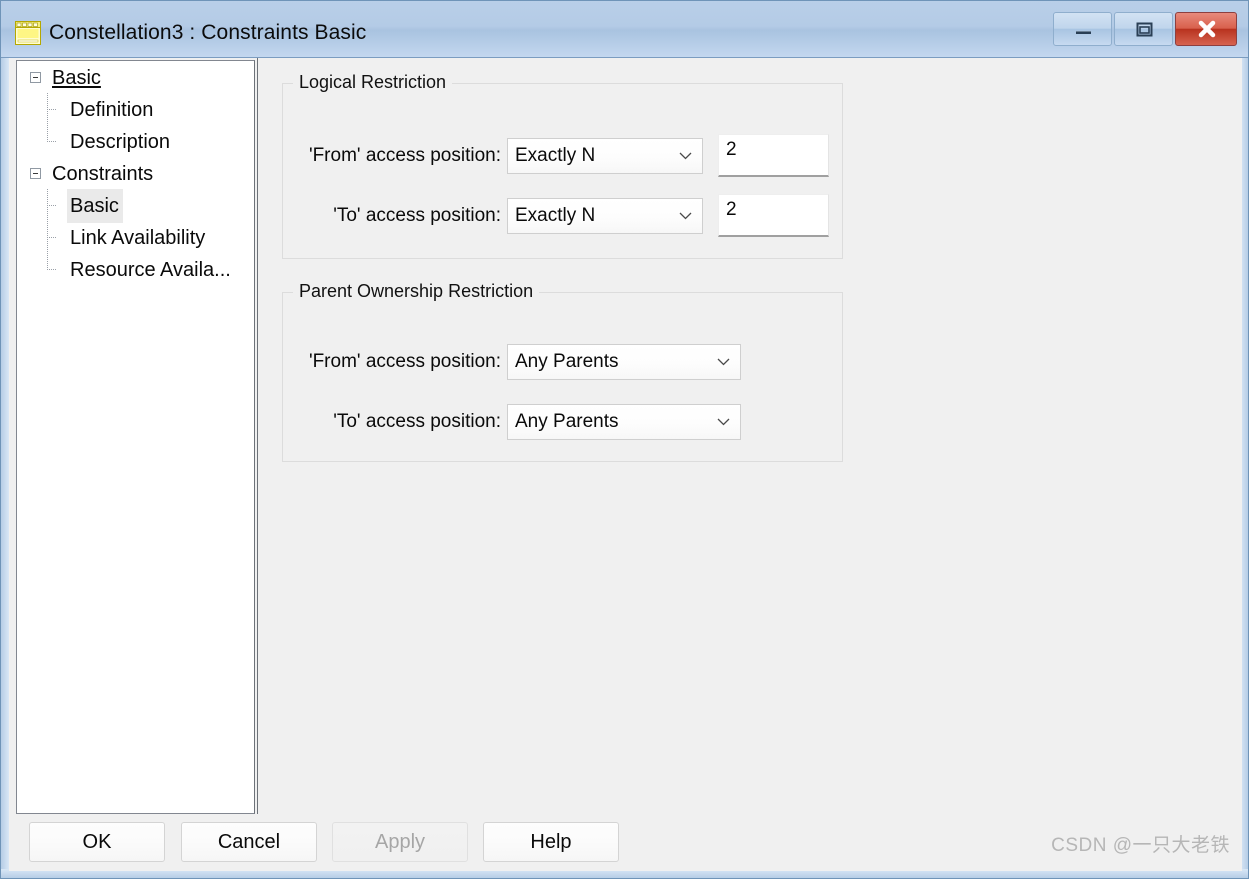 Image resolution: width=1249 pixels, height=879 pixels. What do you see at coordinates (28, 33) in the screenshot?
I see `dialog-window-icon` at bounding box center [28, 33].